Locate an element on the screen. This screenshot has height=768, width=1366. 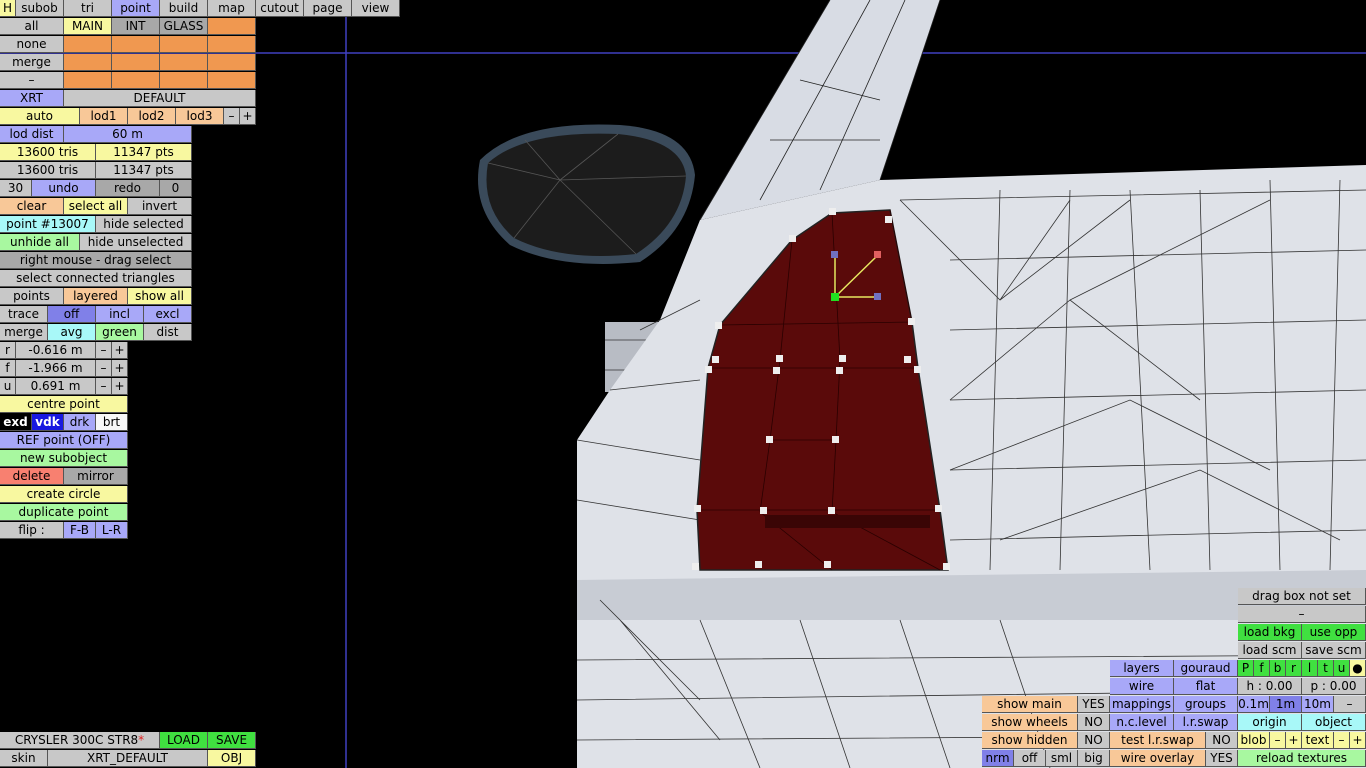
group-merge-button: merge is located at coordinates (32, 62).